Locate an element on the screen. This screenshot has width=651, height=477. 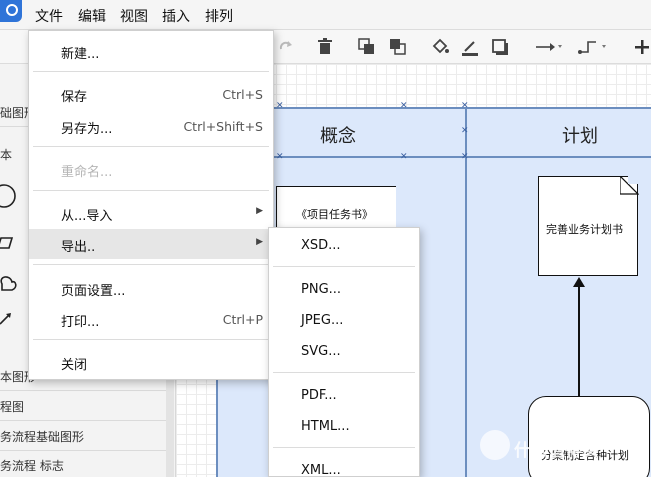
menu-edit: 编辑 is located at coordinates (92, 16).